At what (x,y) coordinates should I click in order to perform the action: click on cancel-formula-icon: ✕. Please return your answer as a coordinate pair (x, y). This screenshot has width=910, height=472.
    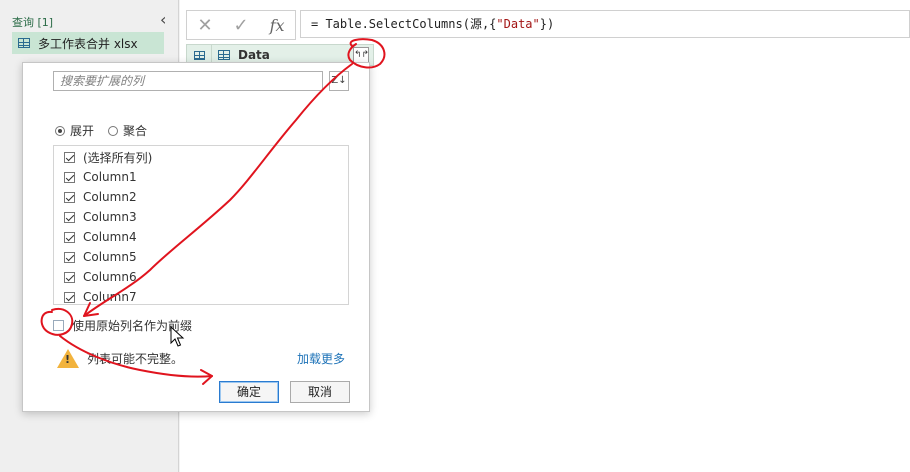
    Looking at the image, I should click on (204, 25).